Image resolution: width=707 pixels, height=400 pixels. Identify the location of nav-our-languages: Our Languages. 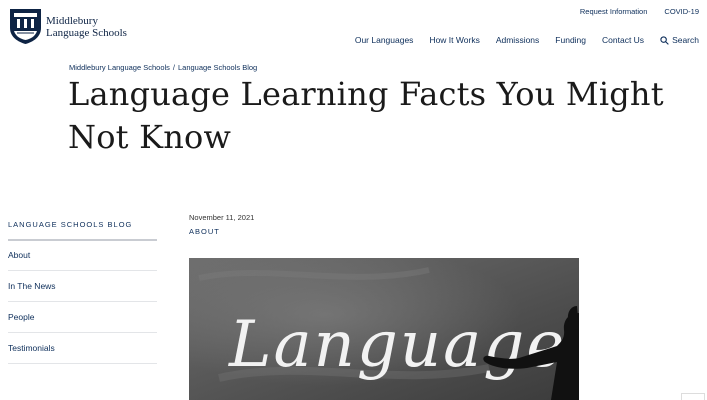
(384, 40).